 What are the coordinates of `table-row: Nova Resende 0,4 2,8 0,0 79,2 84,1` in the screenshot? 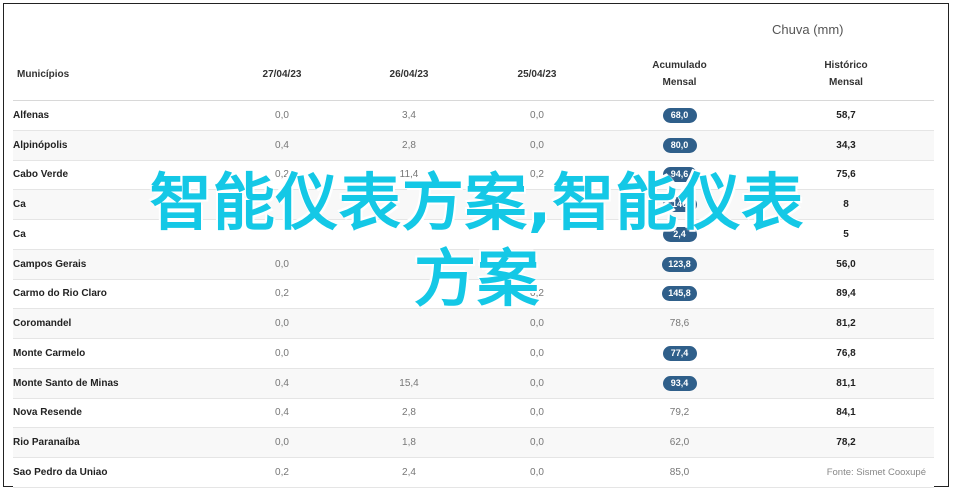 It's located at (473, 413).